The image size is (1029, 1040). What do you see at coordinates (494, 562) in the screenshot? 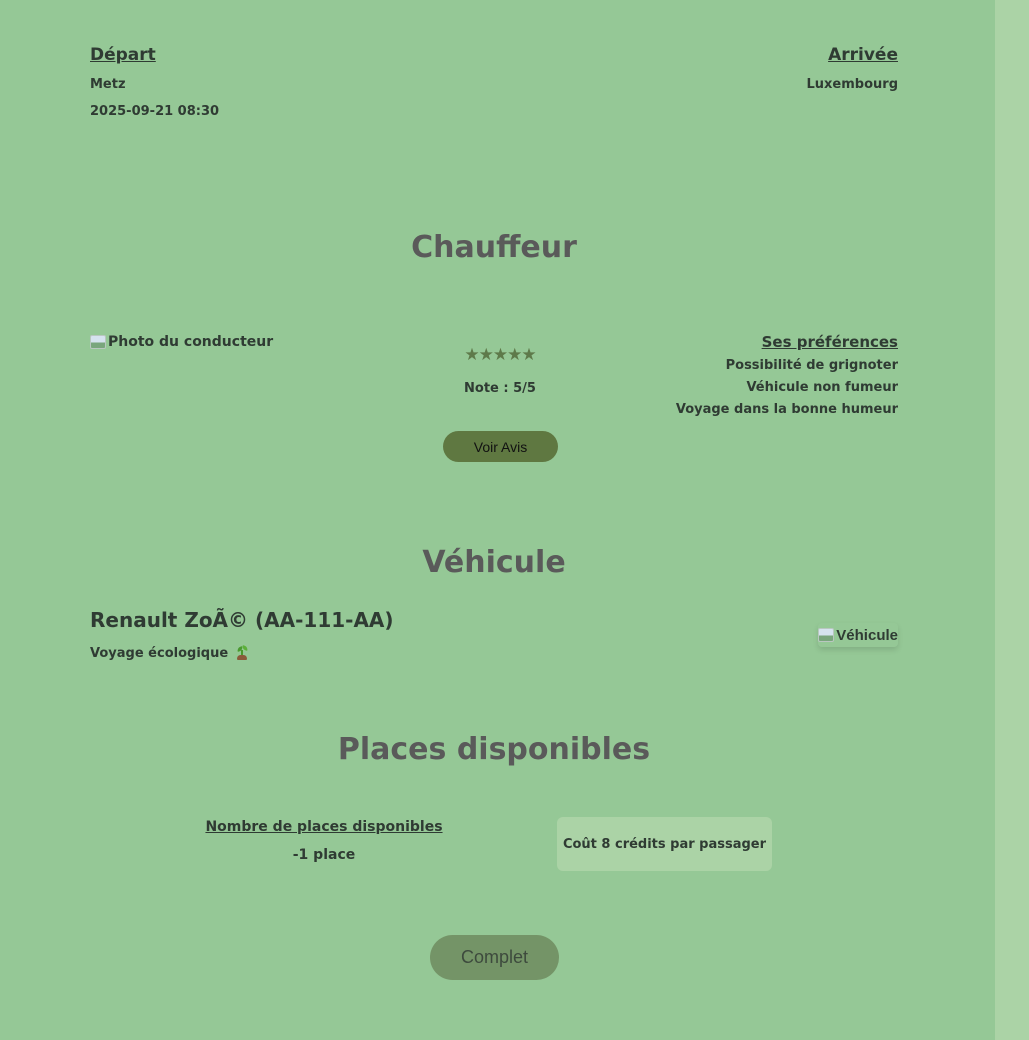
I see `vehicle-section-title: Véhicule` at bounding box center [494, 562].